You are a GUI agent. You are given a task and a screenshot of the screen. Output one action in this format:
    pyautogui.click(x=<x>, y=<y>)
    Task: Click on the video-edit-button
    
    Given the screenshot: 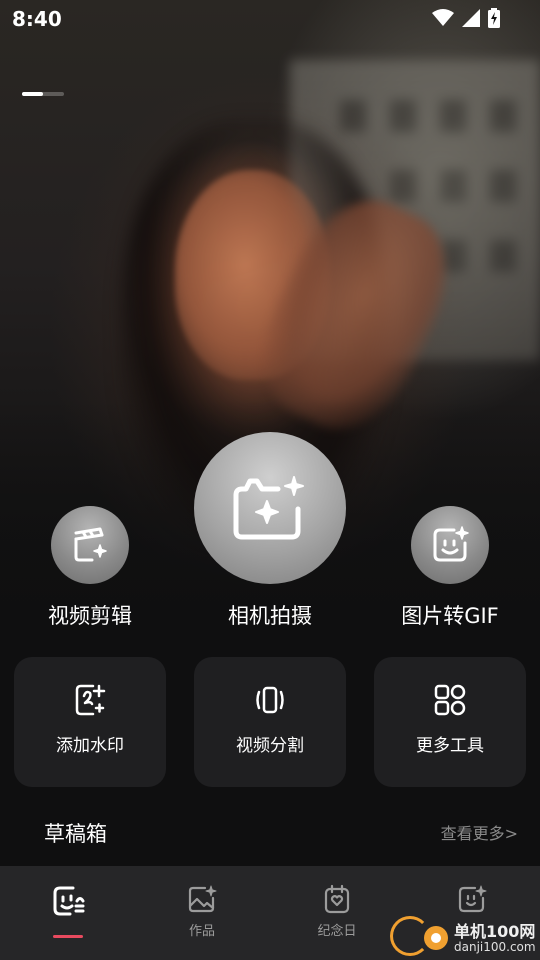 What is the action you would take?
    pyautogui.click(x=90, y=545)
    